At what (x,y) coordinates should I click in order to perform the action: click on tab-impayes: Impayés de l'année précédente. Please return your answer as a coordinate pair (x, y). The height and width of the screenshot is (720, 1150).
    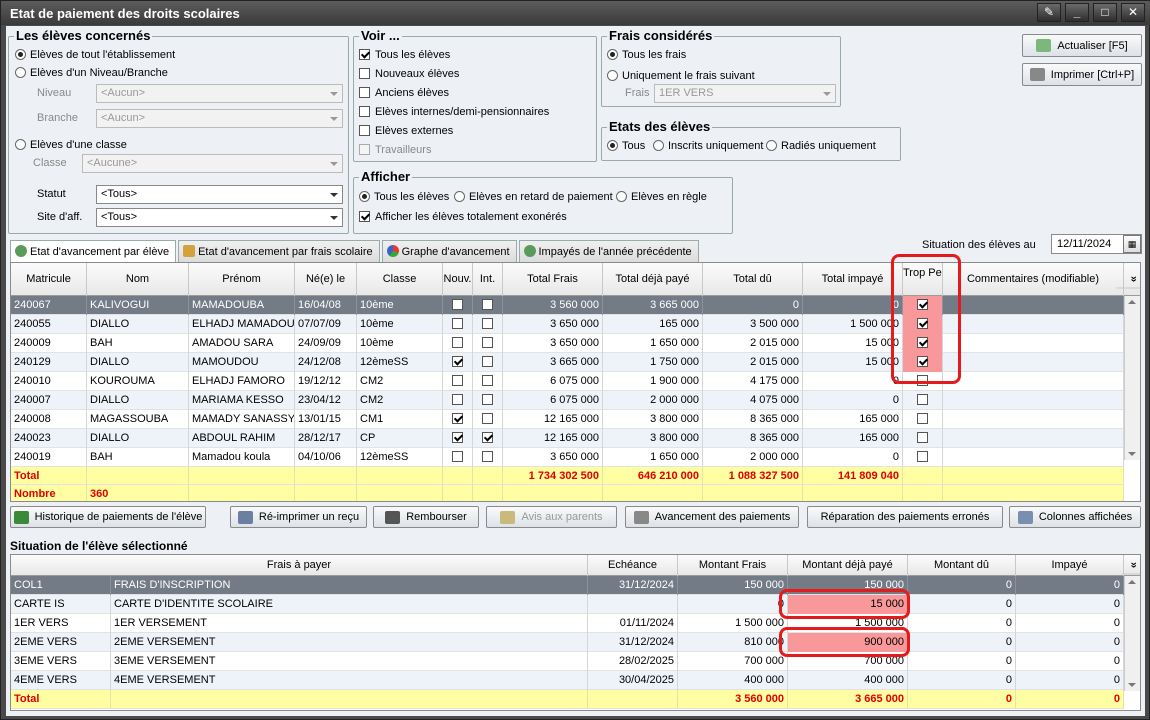
    Looking at the image, I should click on (608, 251).